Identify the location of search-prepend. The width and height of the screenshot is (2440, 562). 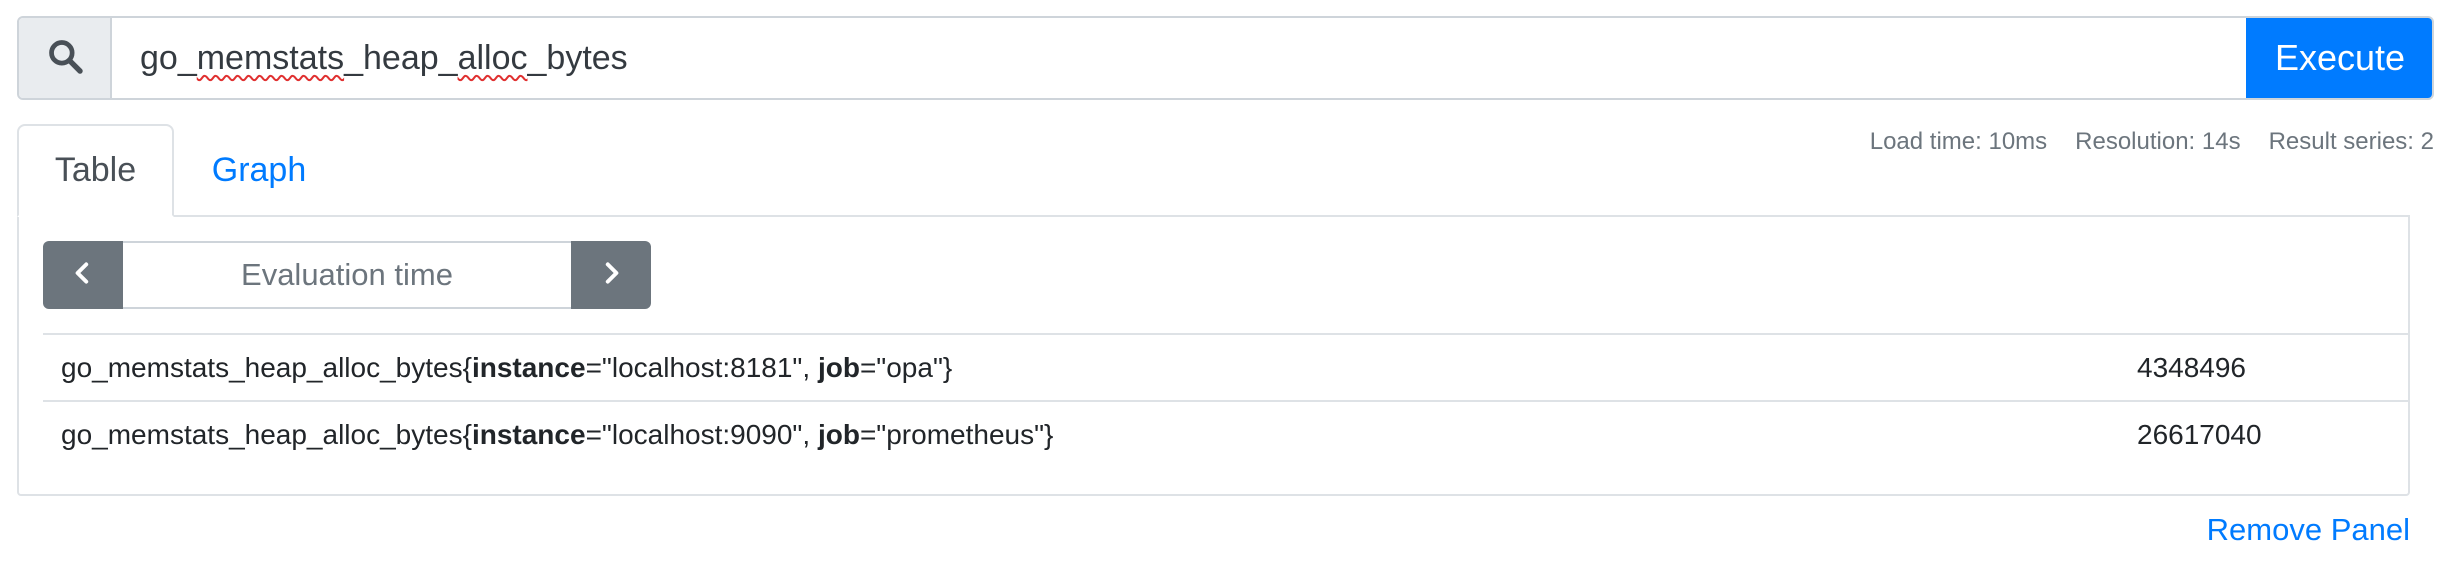
(65, 58).